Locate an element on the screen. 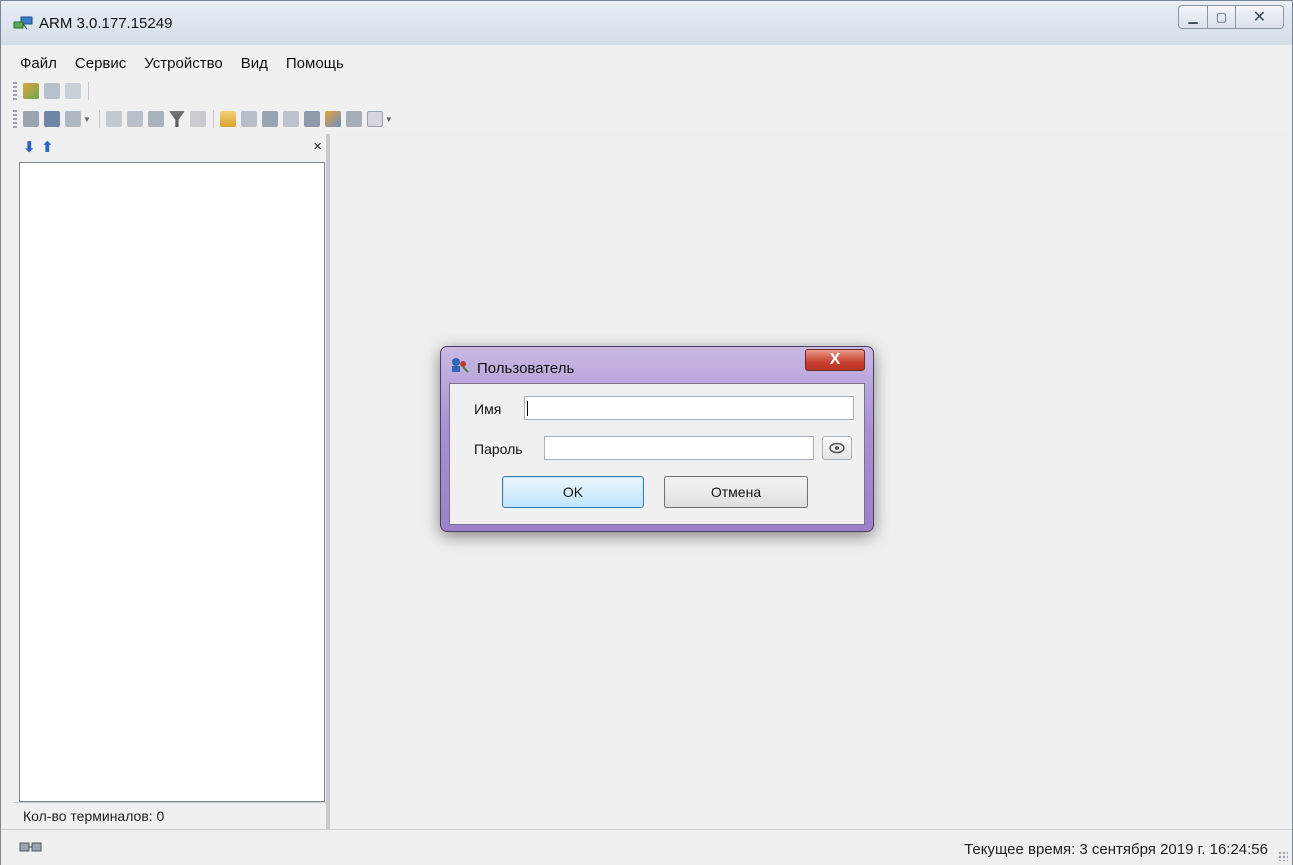 The height and width of the screenshot is (865, 1293). name-input is located at coordinates (689, 408).